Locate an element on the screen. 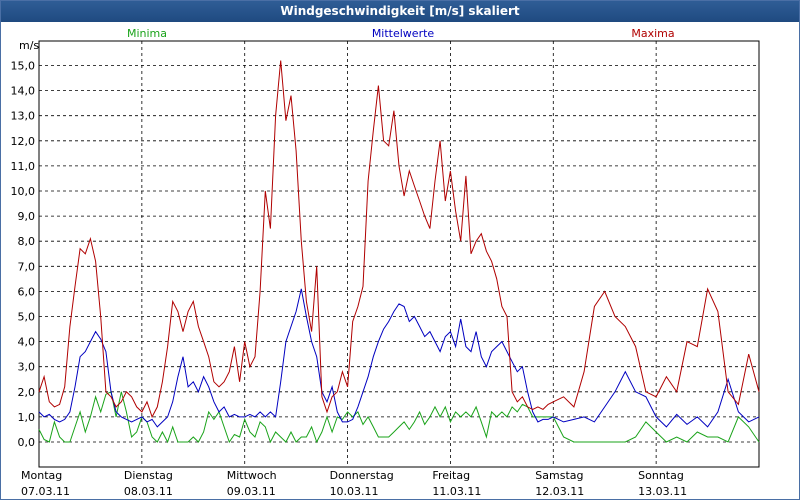  window-title: Windgeschwindigkeit [m/s] skaliert is located at coordinates (400, 11).